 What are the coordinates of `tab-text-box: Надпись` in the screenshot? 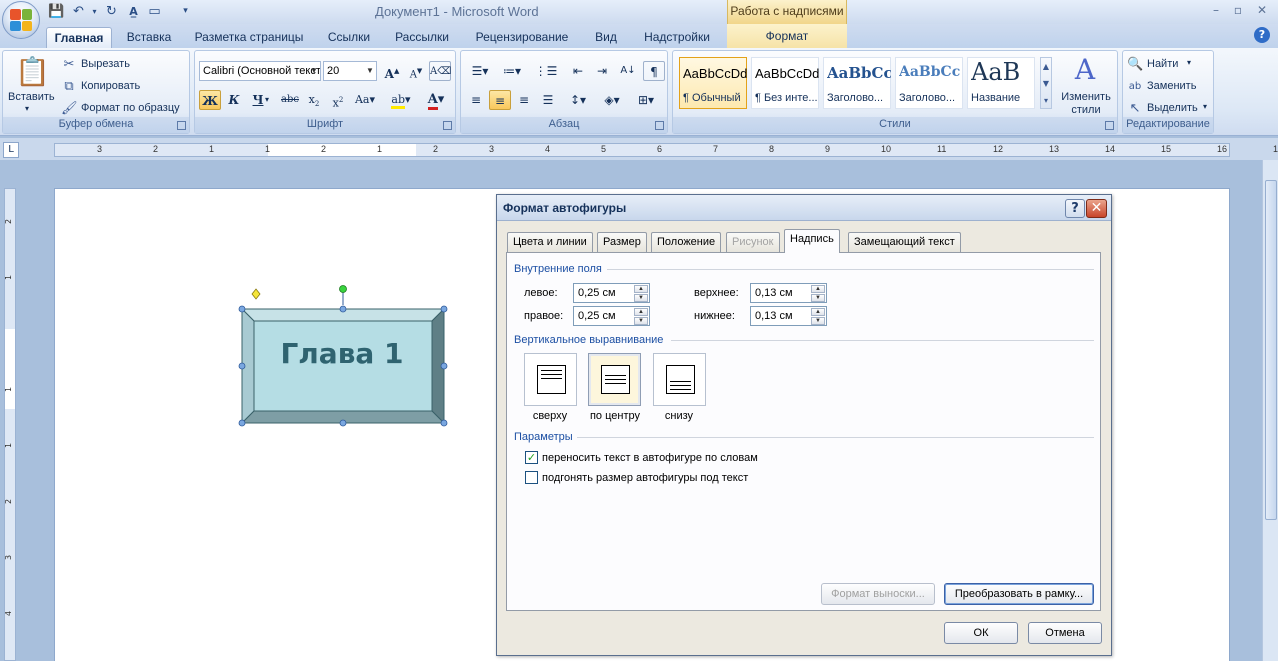 It's located at (812, 241).